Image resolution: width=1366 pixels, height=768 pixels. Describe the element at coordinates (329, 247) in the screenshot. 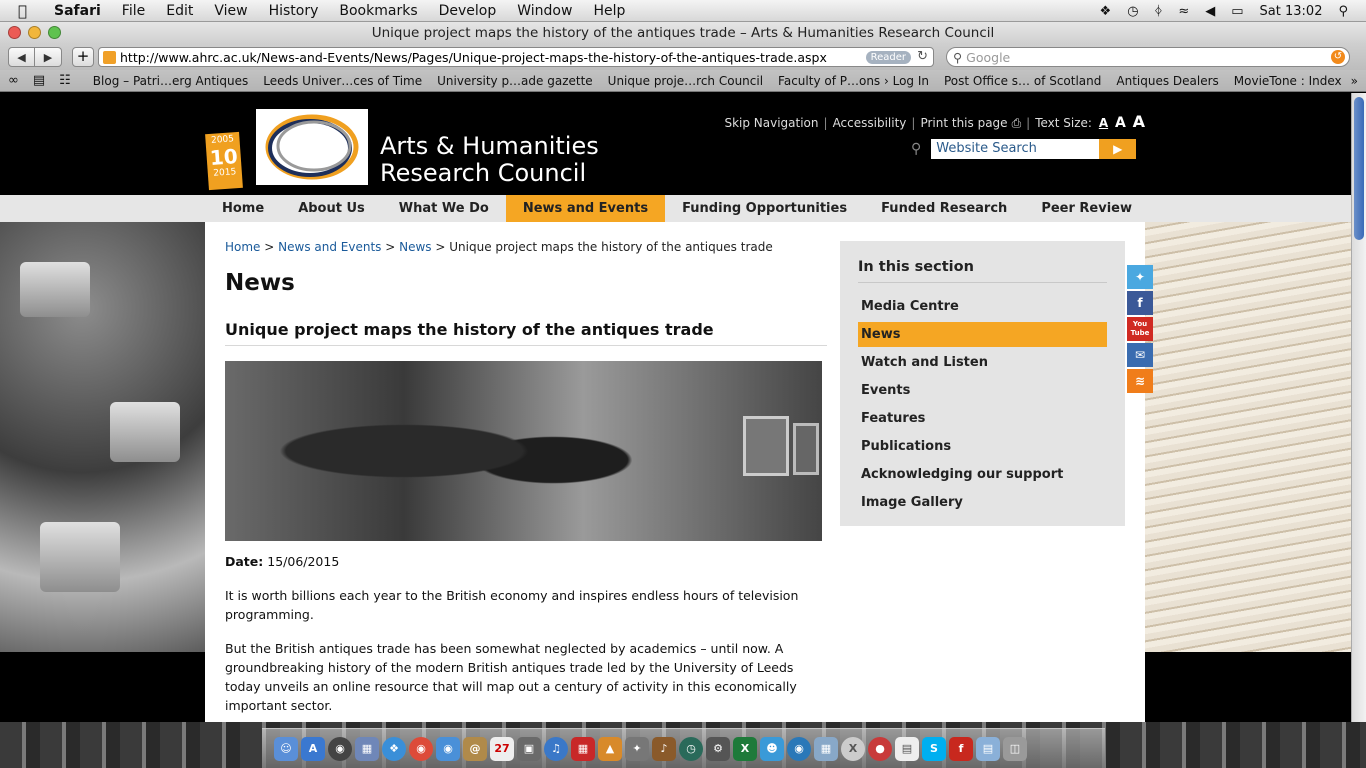

I see `breadcrumb-news-and-events: News and Events` at that location.